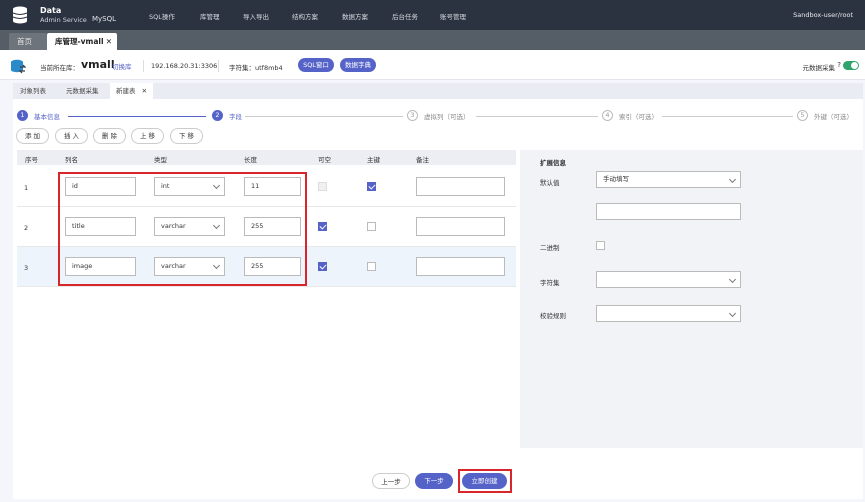 This screenshot has height=502, width=865. I want to click on collation-select, so click(668, 313).